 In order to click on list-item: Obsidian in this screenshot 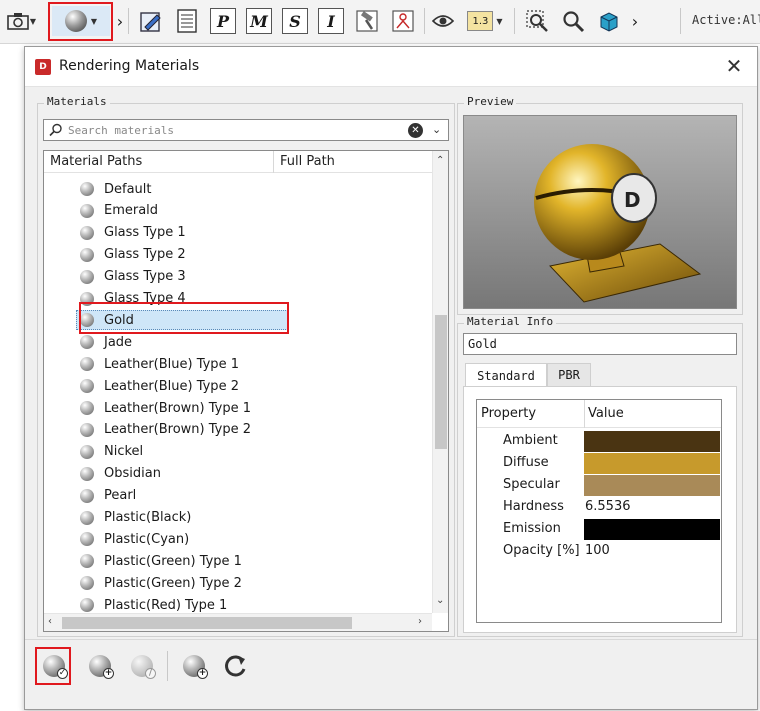, I will do `click(175, 474)`.